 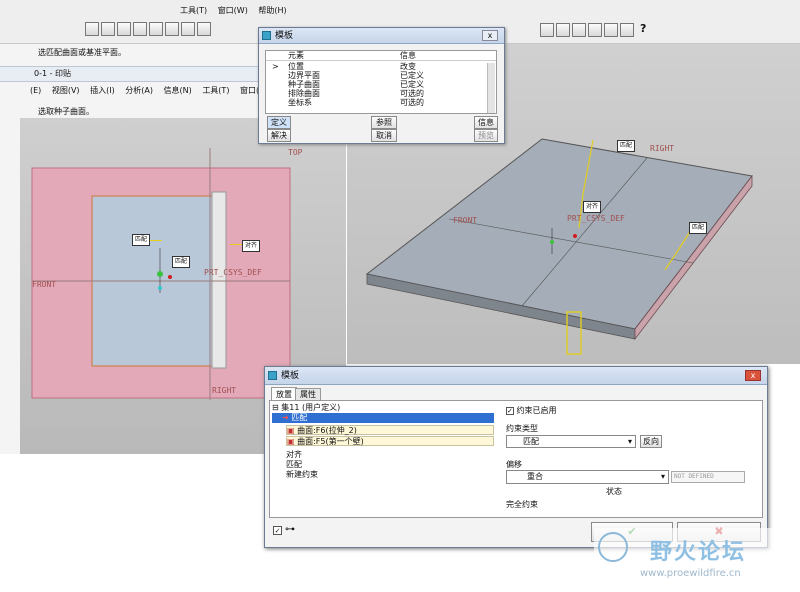 I want to click on analysis-icon, so click(x=627, y=29).